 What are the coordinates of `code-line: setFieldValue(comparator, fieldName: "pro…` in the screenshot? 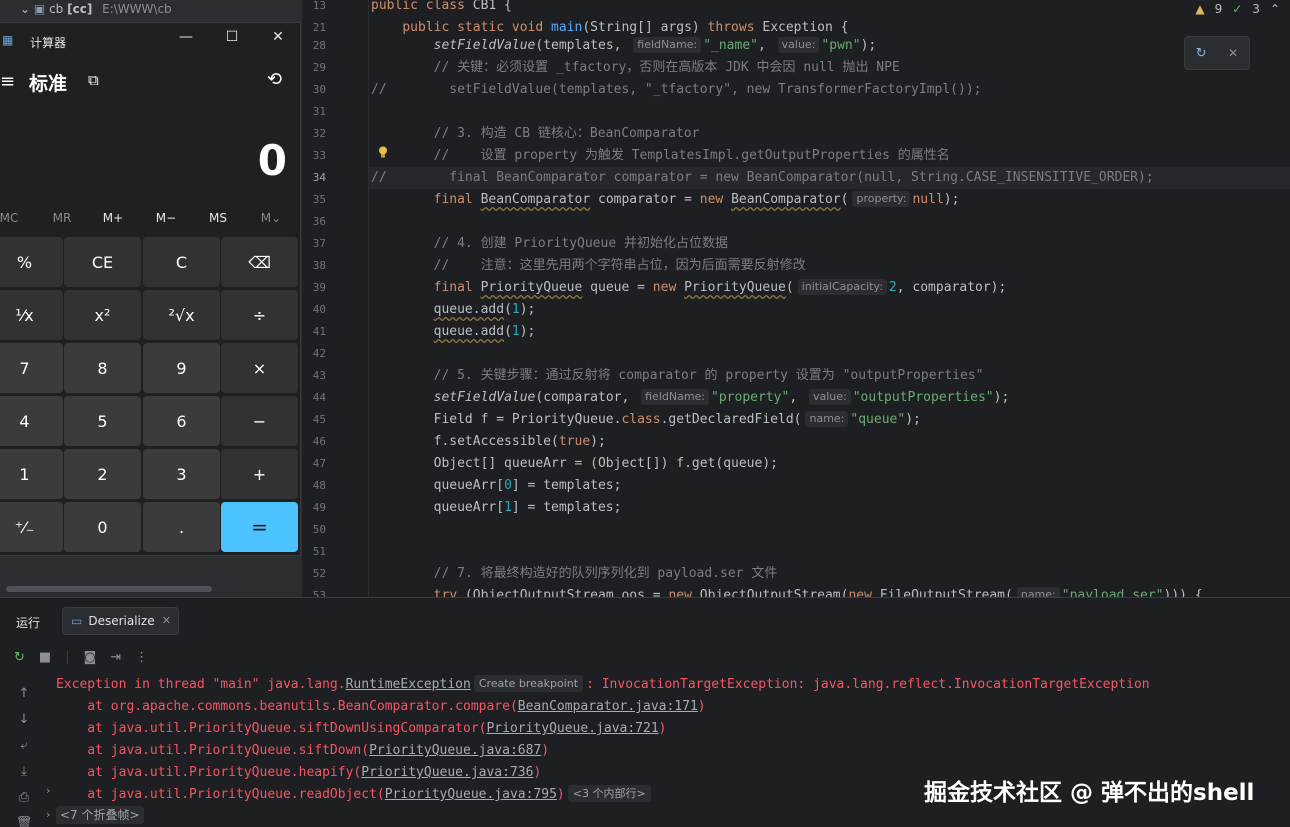 It's located at (830, 398).